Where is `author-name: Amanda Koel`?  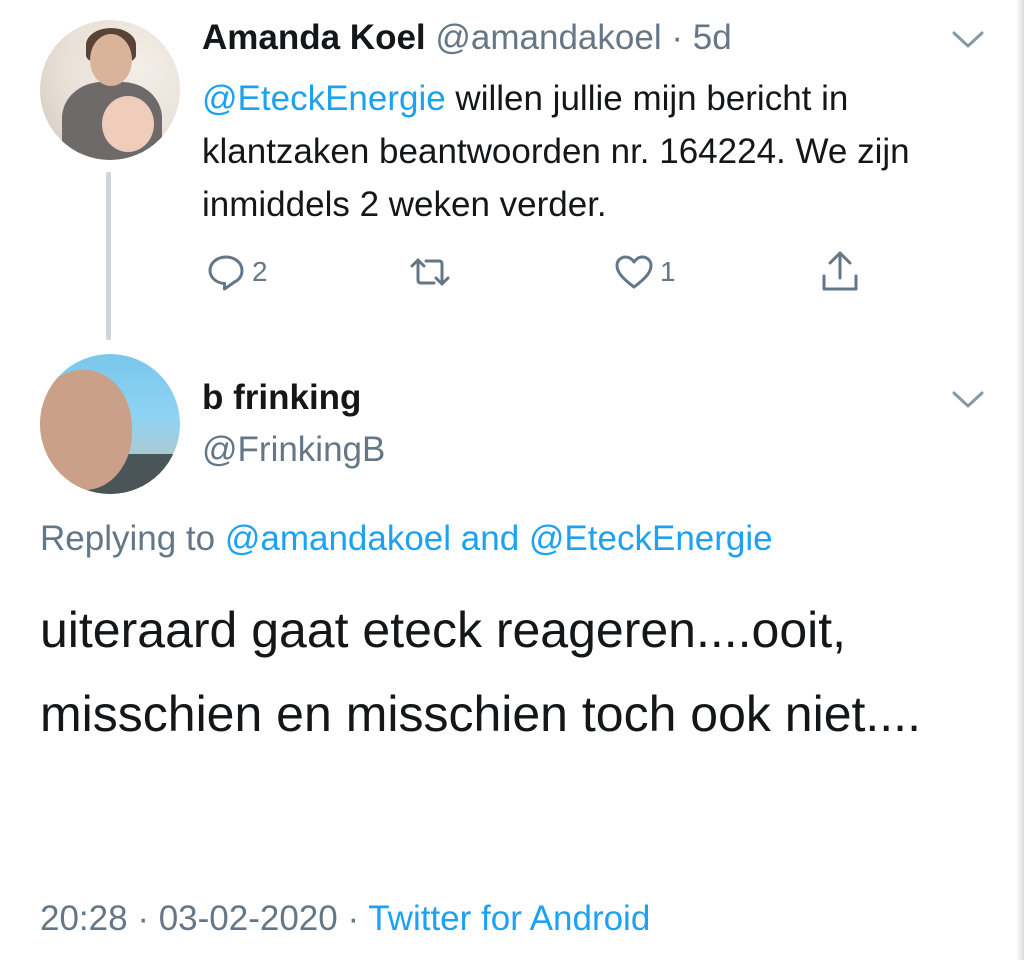 author-name: Amanda Koel is located at coordinates (314, 37).